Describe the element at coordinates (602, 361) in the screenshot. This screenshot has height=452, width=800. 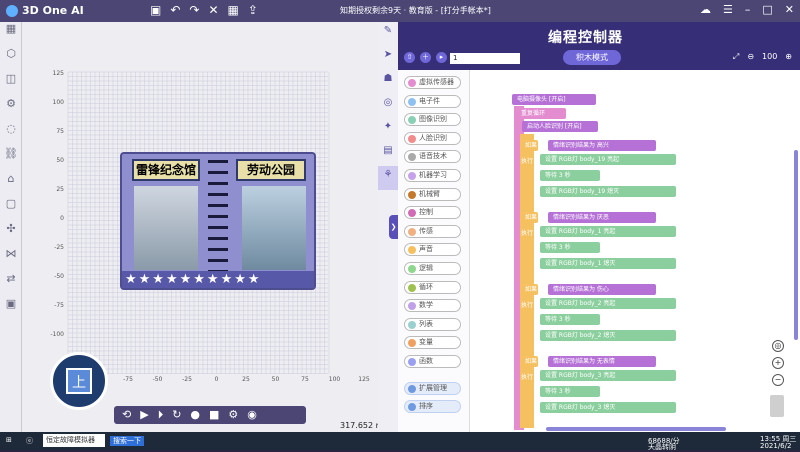
I see `emotion-condition-block: 情绪识别结果为 无表情` at that location.